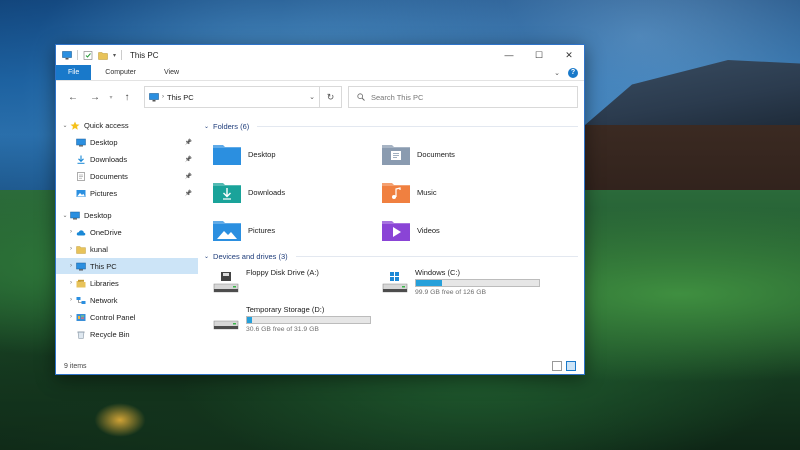  I want to click on divider, so click(436, 256).